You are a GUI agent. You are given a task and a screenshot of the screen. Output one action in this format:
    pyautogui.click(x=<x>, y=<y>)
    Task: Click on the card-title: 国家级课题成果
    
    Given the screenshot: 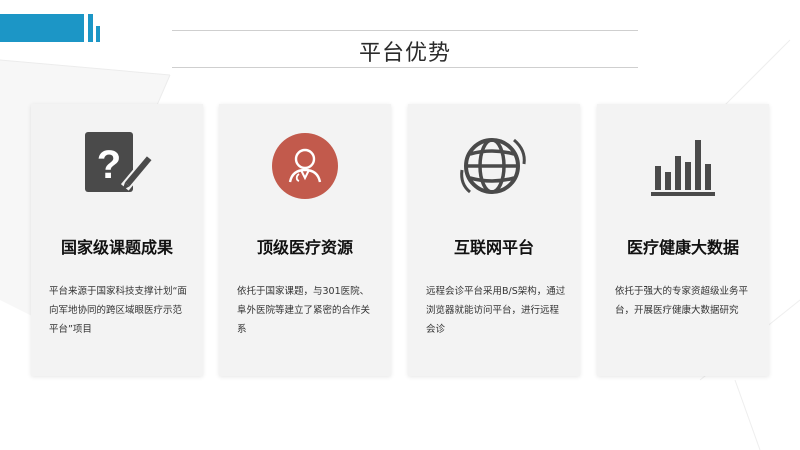 What is the action you would take?
    pyautogui.click(x=116, y=247)
    